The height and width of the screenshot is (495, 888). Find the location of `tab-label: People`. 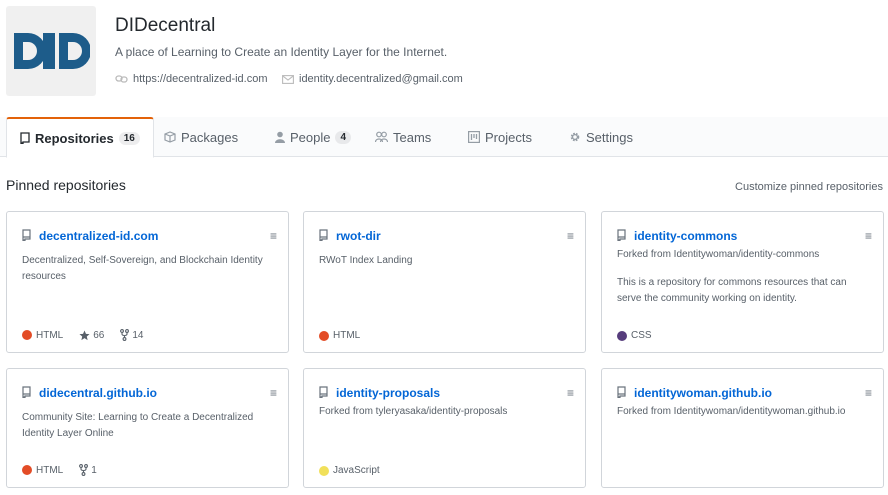

tab-label: People is located at coordinates (310, 137).